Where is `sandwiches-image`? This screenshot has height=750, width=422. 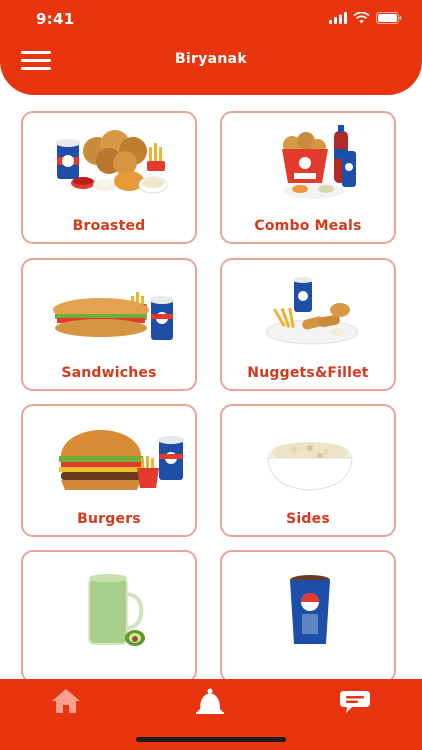 sandwiches-image is located at coordinates (113, 316).